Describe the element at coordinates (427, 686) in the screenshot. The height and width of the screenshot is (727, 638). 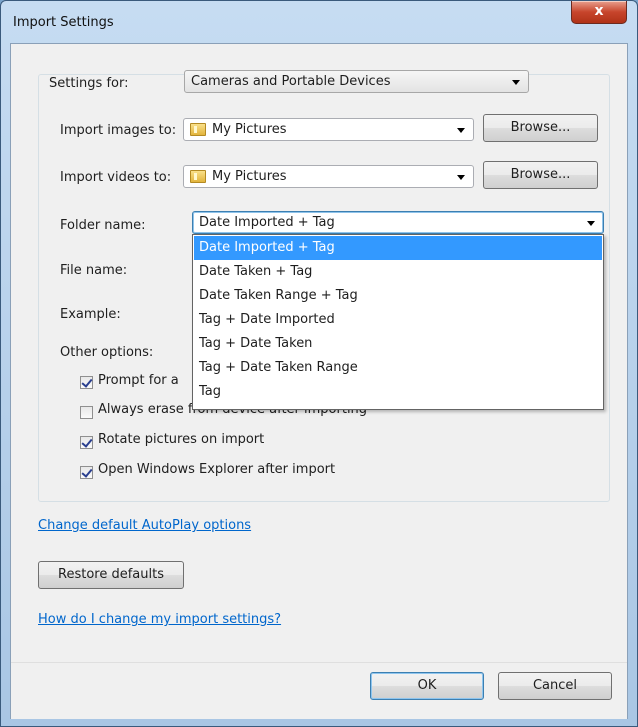
I see `ok-button: OK` at that location.